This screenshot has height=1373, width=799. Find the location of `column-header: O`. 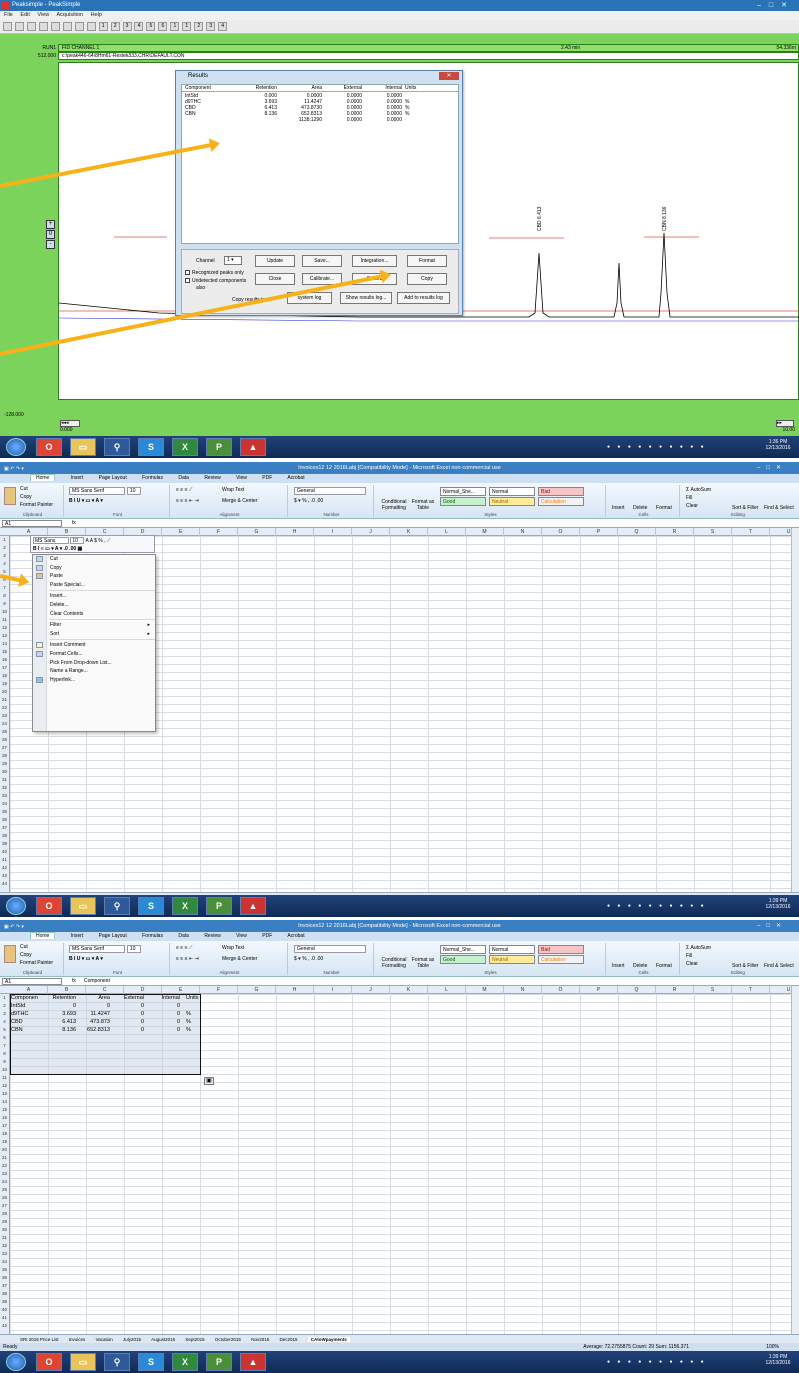

column-header: O is located at coordinates (561, 990).